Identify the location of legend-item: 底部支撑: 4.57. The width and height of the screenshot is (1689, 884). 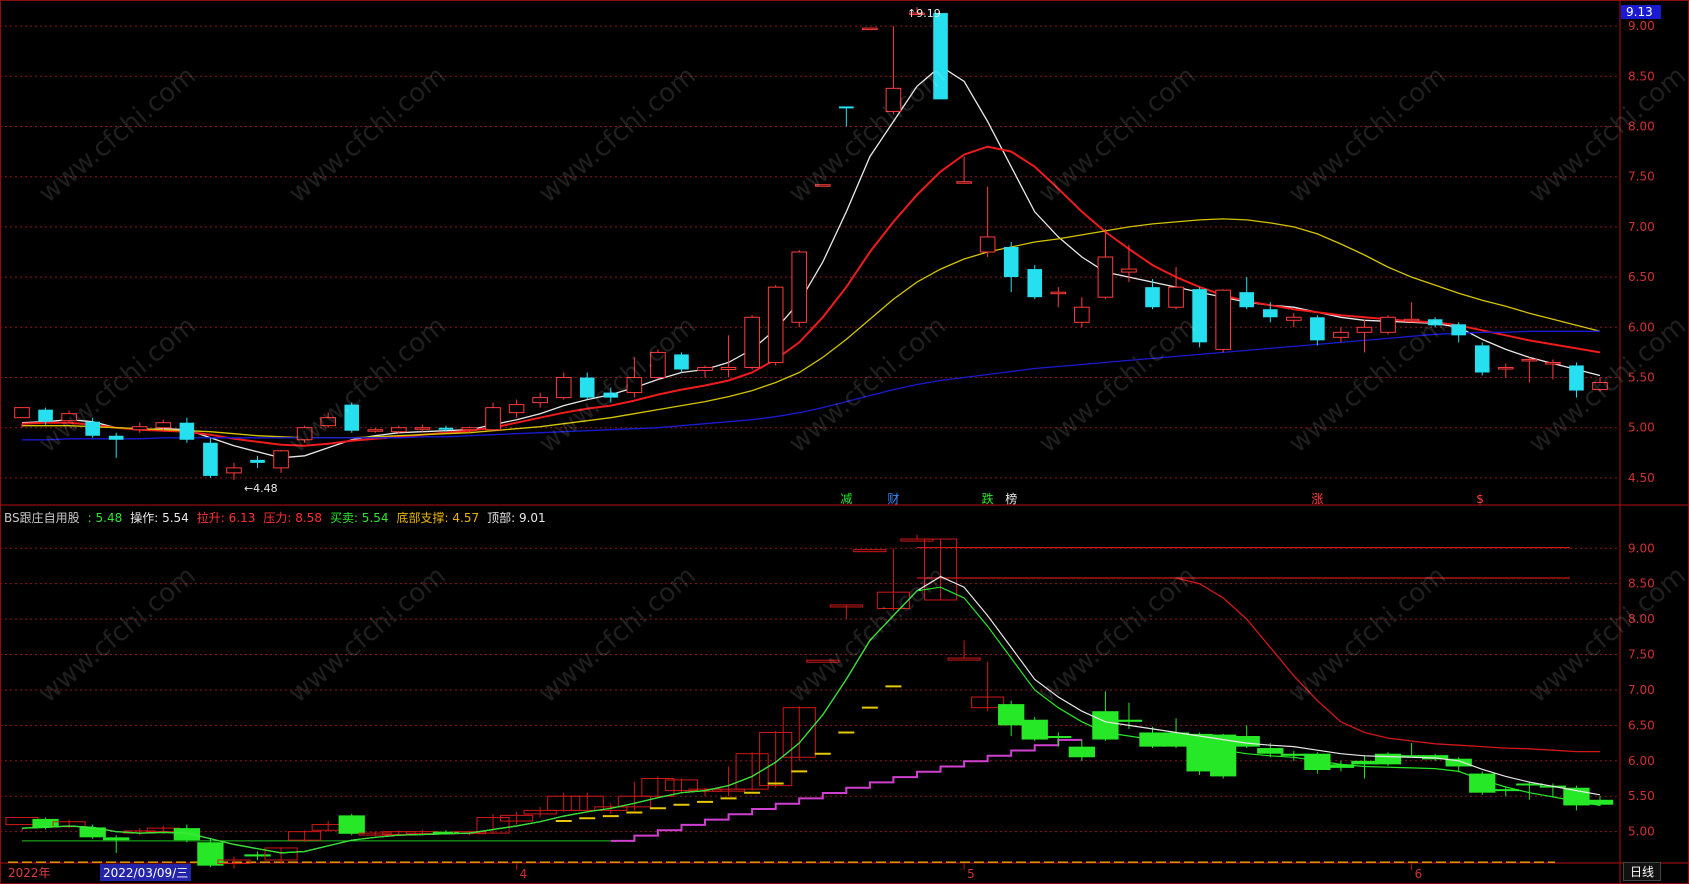
(438, 518).